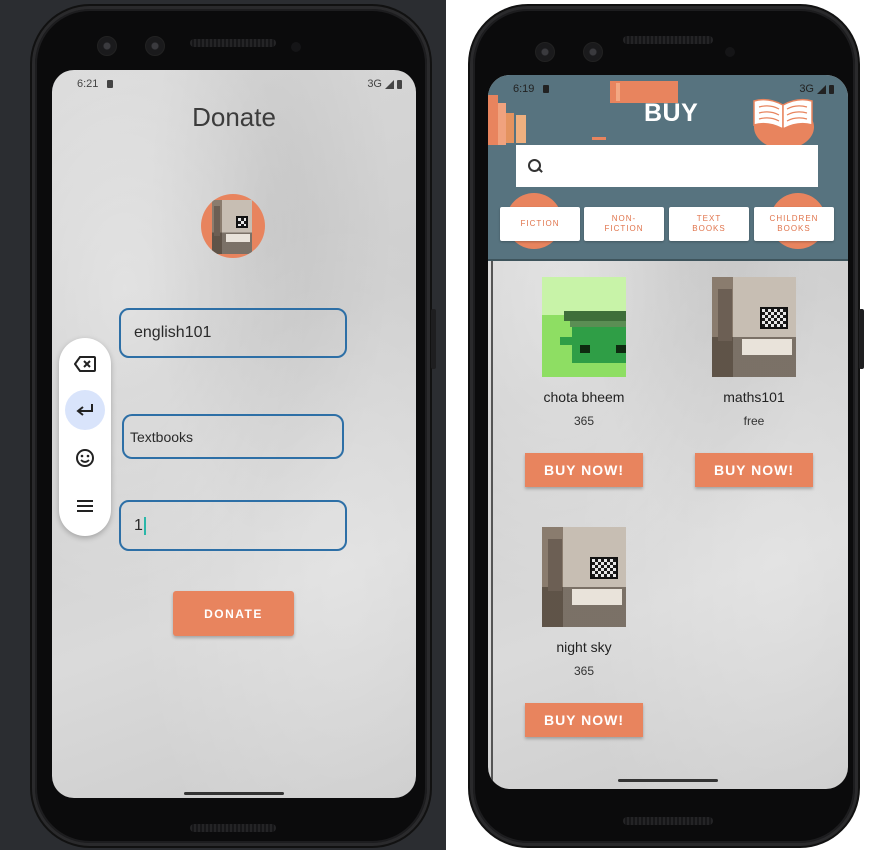  I want to click on category-value: Textbooks, so click(162, 436).